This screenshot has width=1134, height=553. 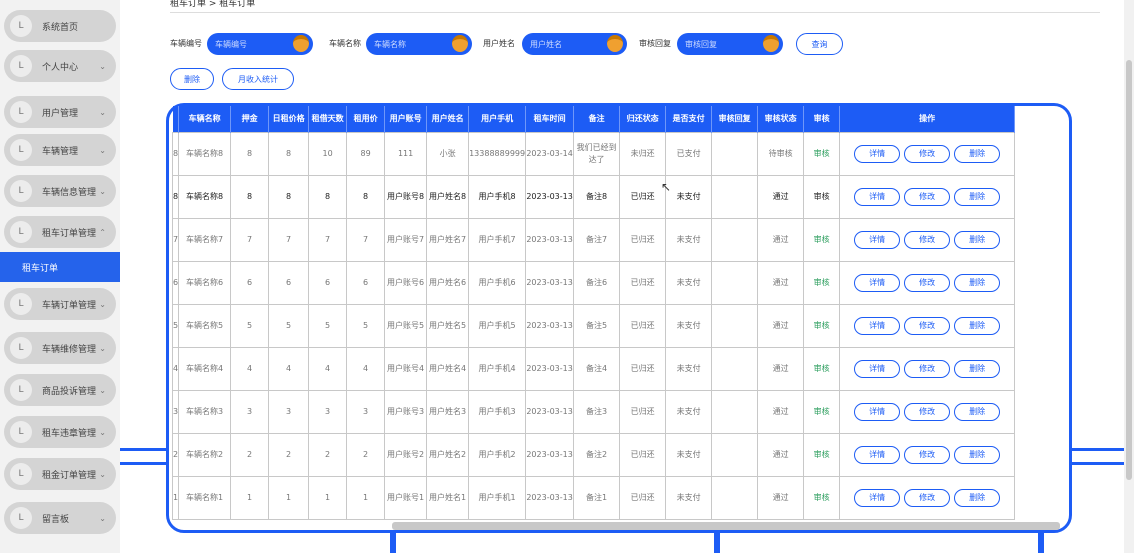 What do you see at coordinates (60, 432) in the screenshot?
I see `sidebar-item: L 租车违章管理 ⌄` at bounding box center [60, 432].